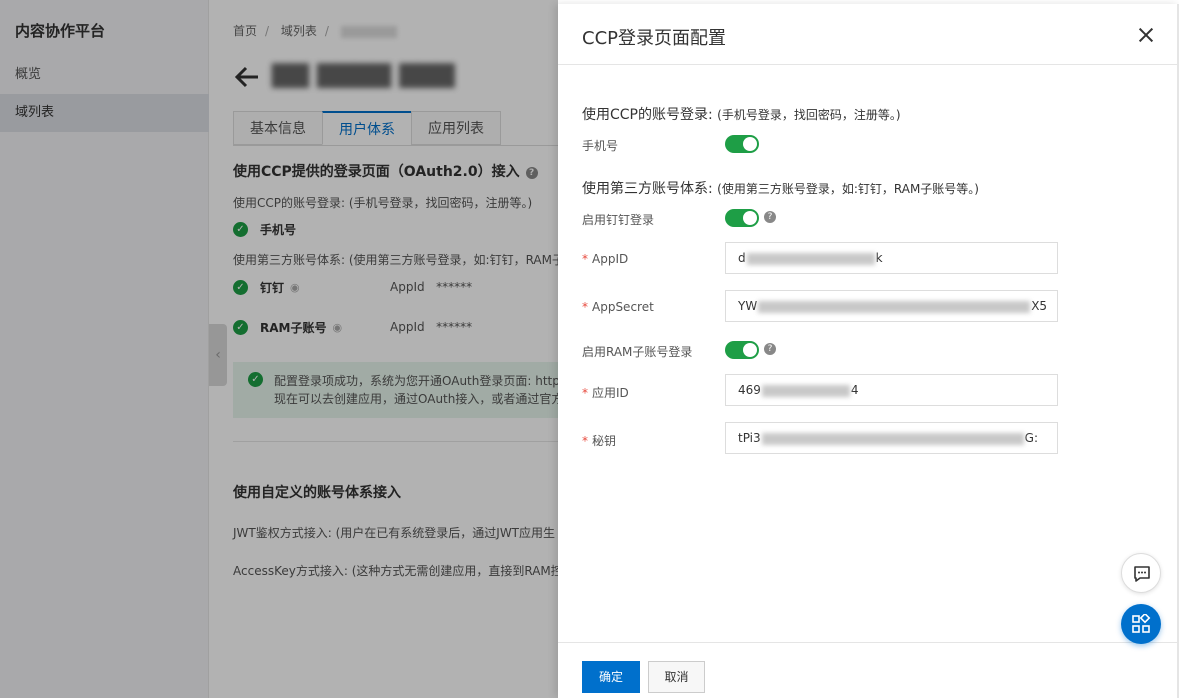 The width and height of the screenshot is (1179, 698). Describe the element at coordinates (742, 350) in the screenshot. I see `ram-toggle` at that location.